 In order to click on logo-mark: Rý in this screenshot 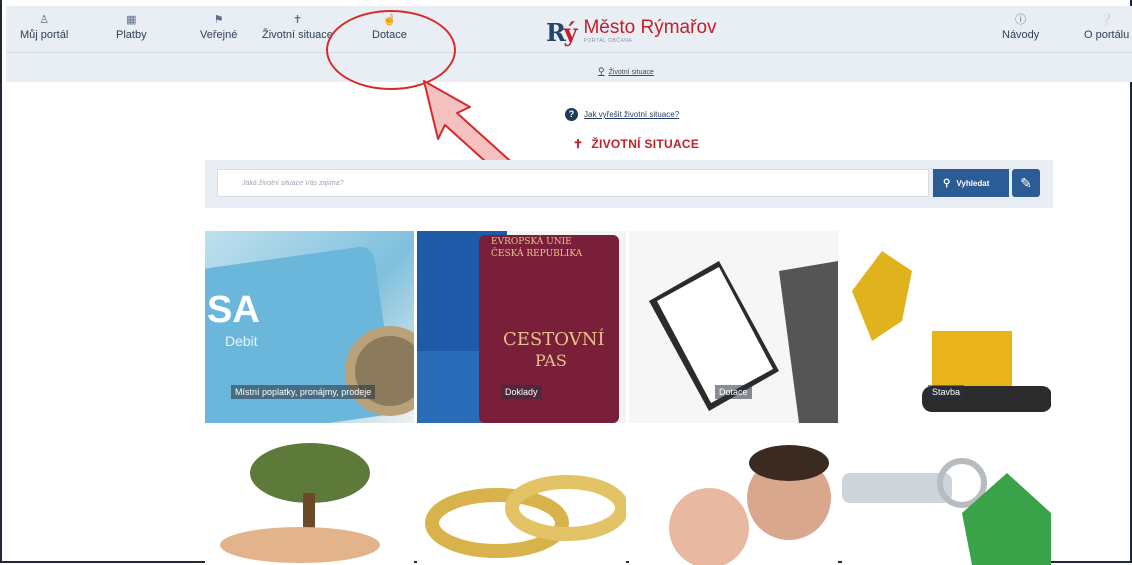, I will do `click(561, 32)`.